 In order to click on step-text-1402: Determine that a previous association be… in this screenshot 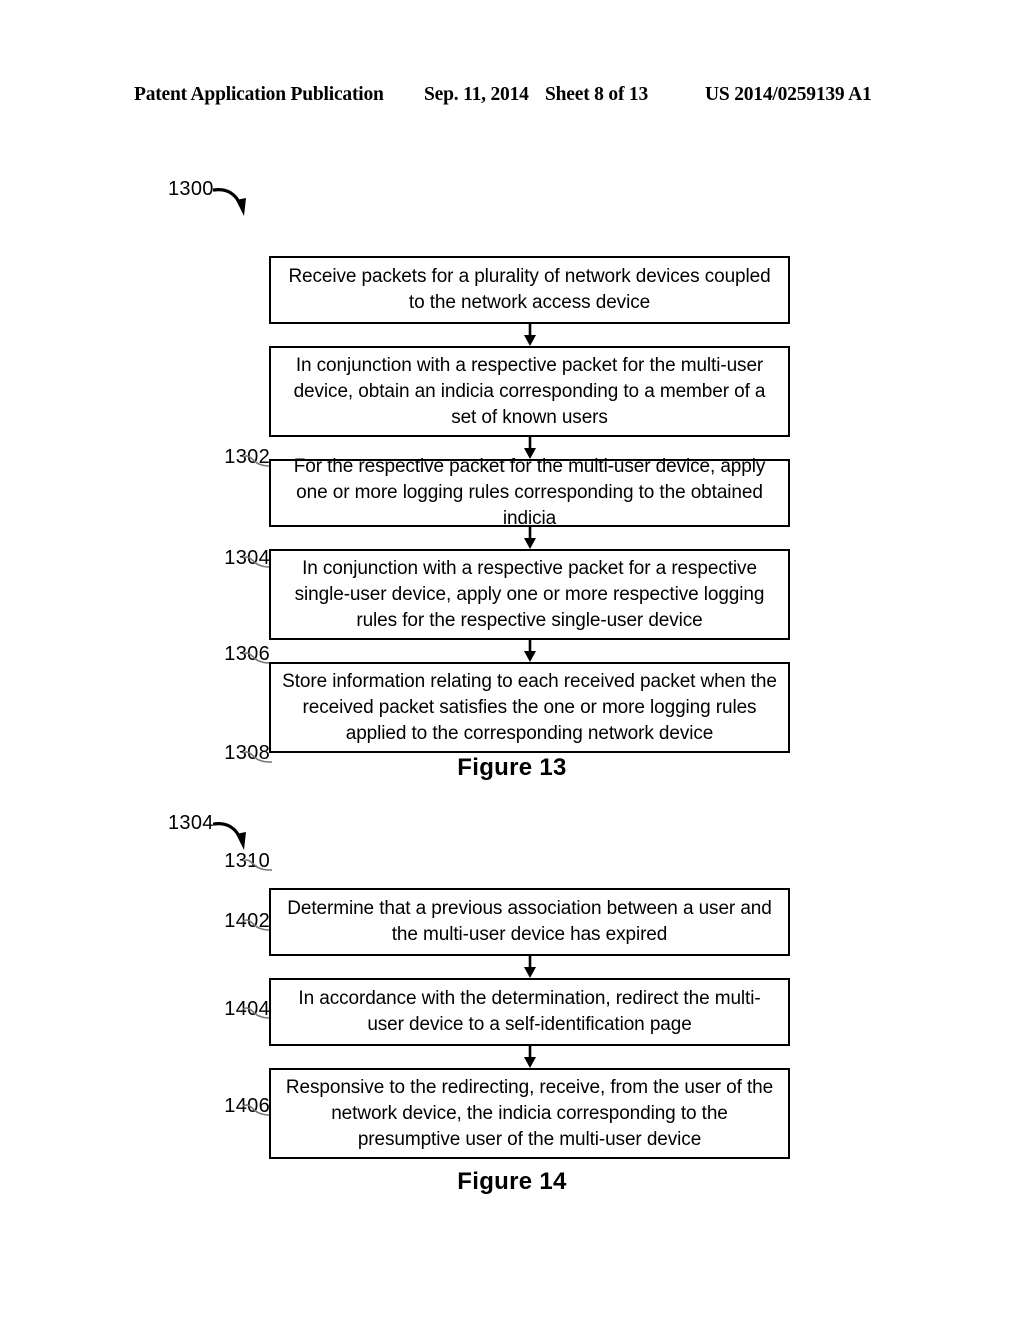, I will do `click(529, 921)`.